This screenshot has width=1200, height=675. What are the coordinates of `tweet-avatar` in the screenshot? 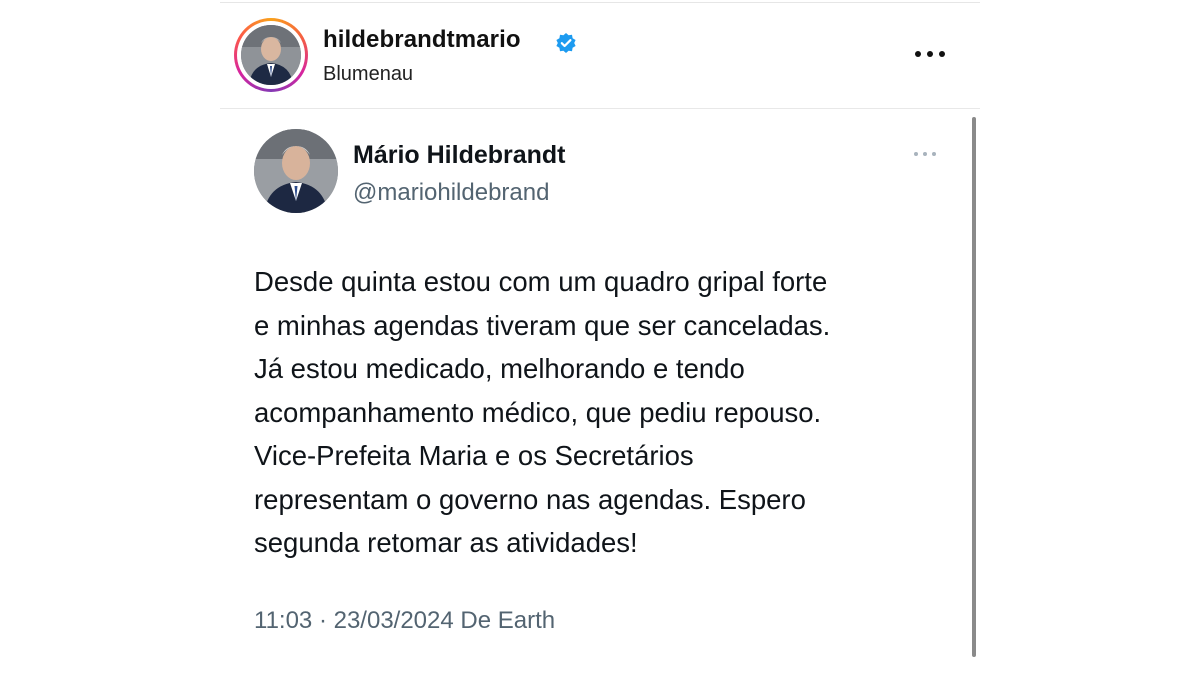 It's located at (296, 171).